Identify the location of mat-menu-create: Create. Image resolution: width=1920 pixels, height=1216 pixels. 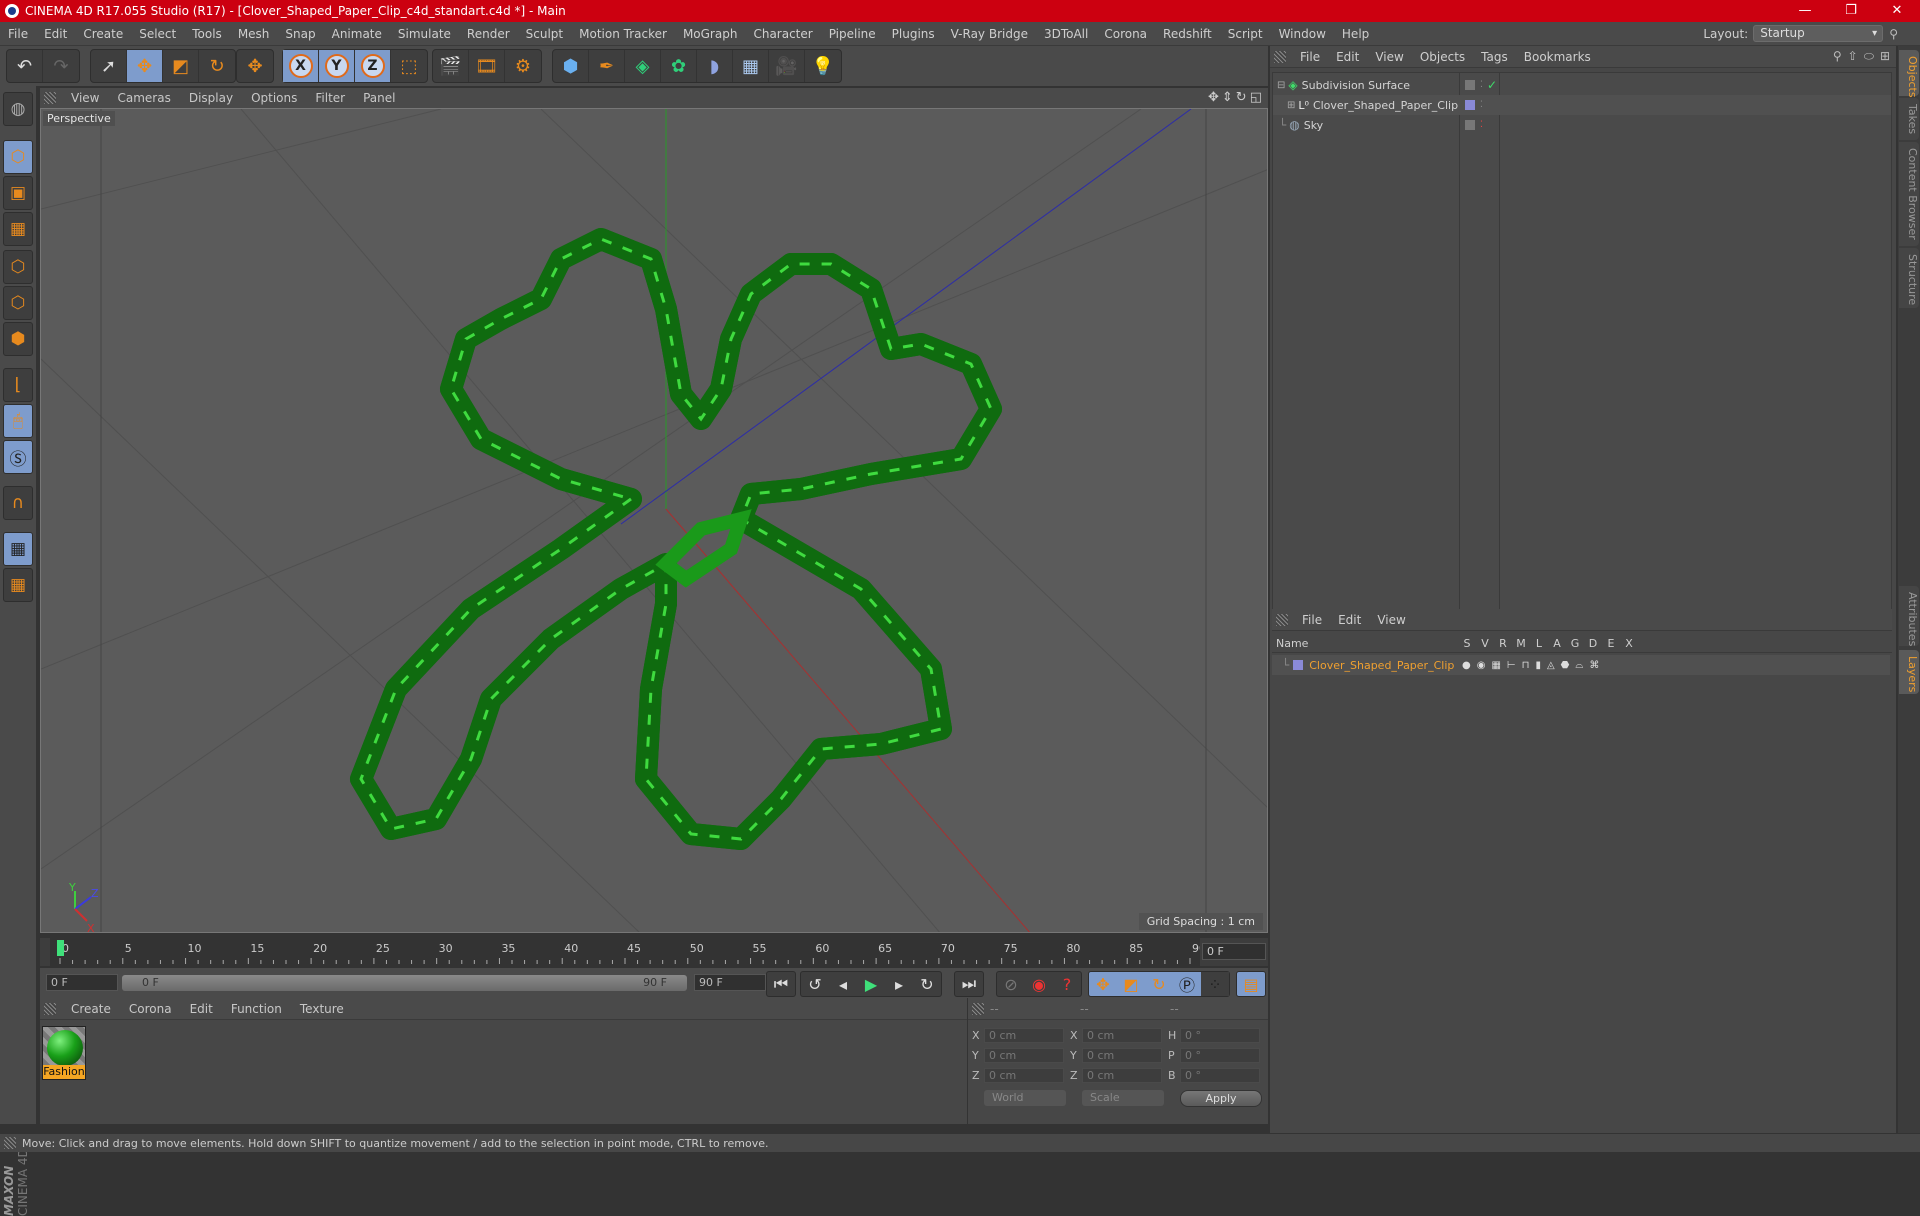
(91, 1009).